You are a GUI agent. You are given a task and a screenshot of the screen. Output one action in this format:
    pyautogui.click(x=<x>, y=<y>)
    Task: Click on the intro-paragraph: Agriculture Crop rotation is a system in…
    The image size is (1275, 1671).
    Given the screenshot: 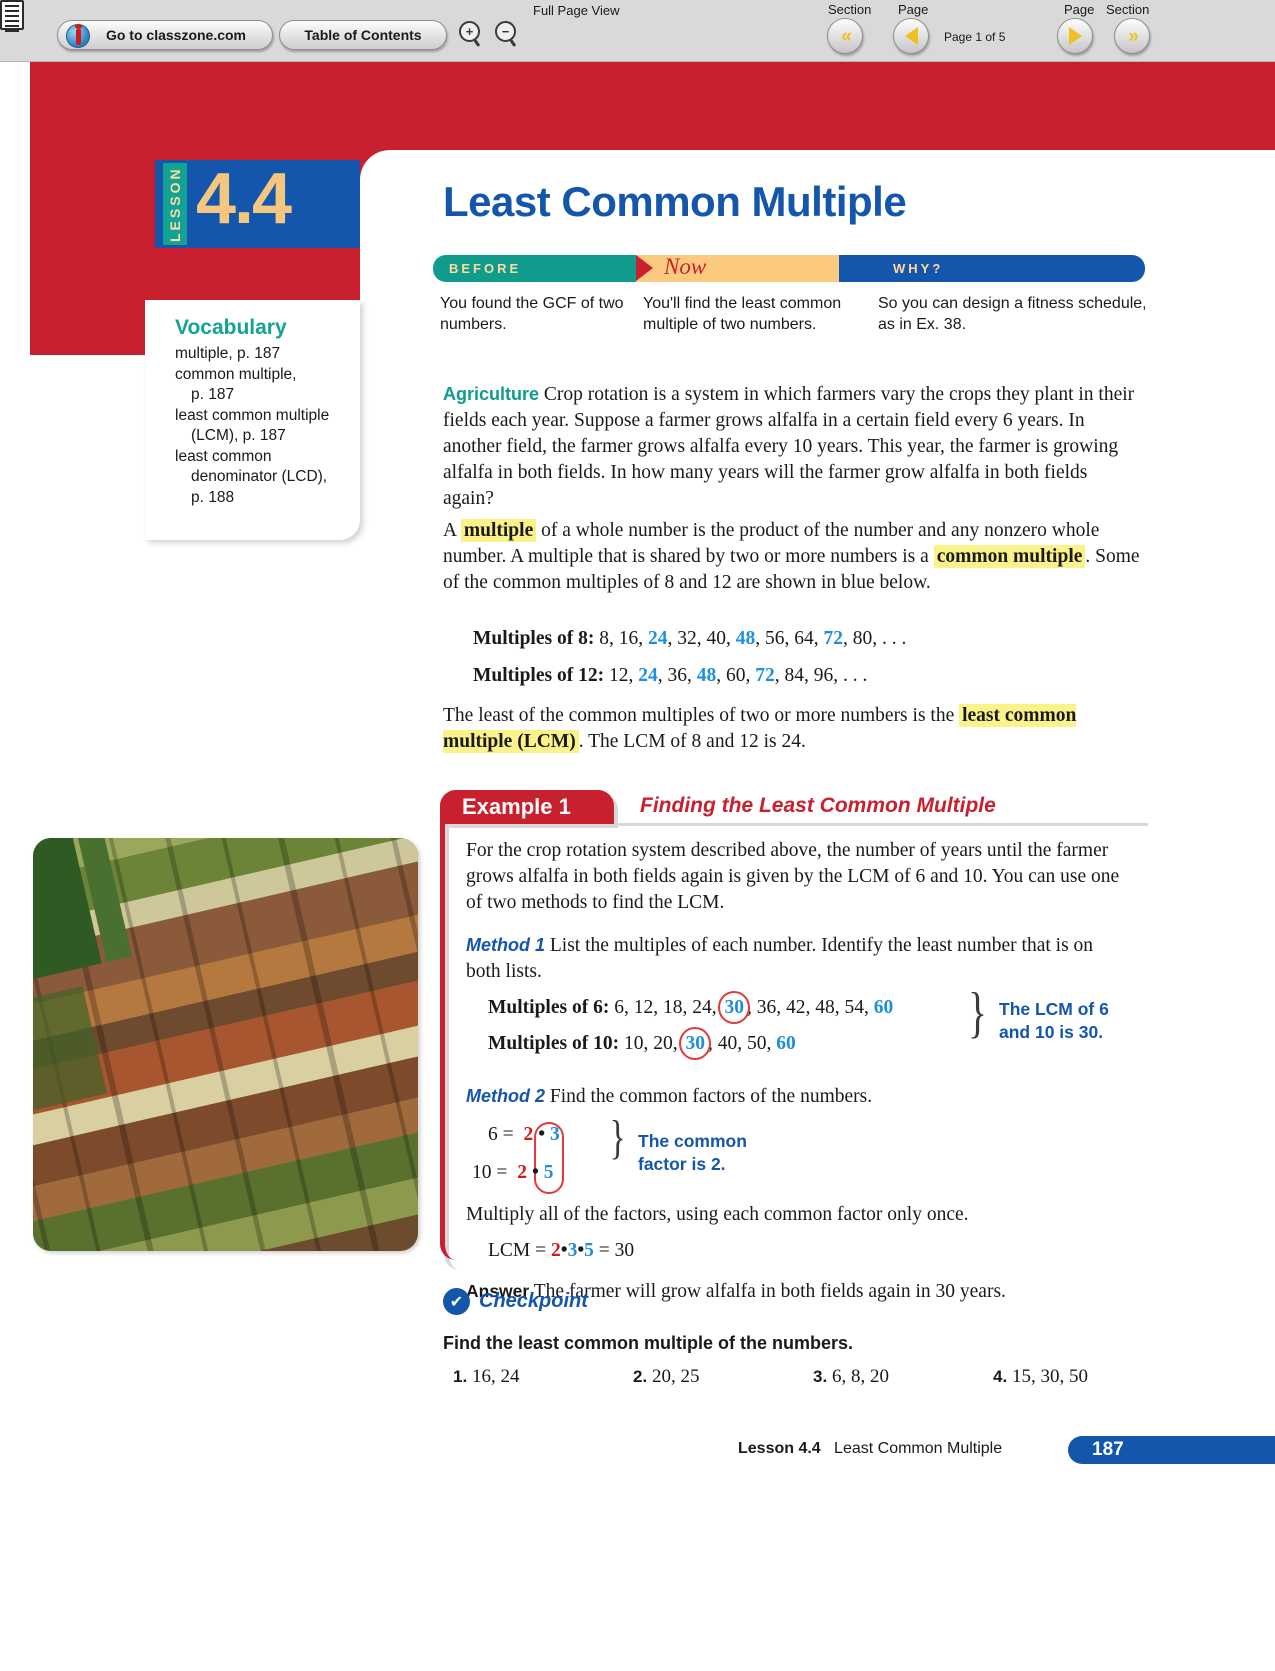 What is the action you would take?
    pyautogui.click(x=793, y=446)
    